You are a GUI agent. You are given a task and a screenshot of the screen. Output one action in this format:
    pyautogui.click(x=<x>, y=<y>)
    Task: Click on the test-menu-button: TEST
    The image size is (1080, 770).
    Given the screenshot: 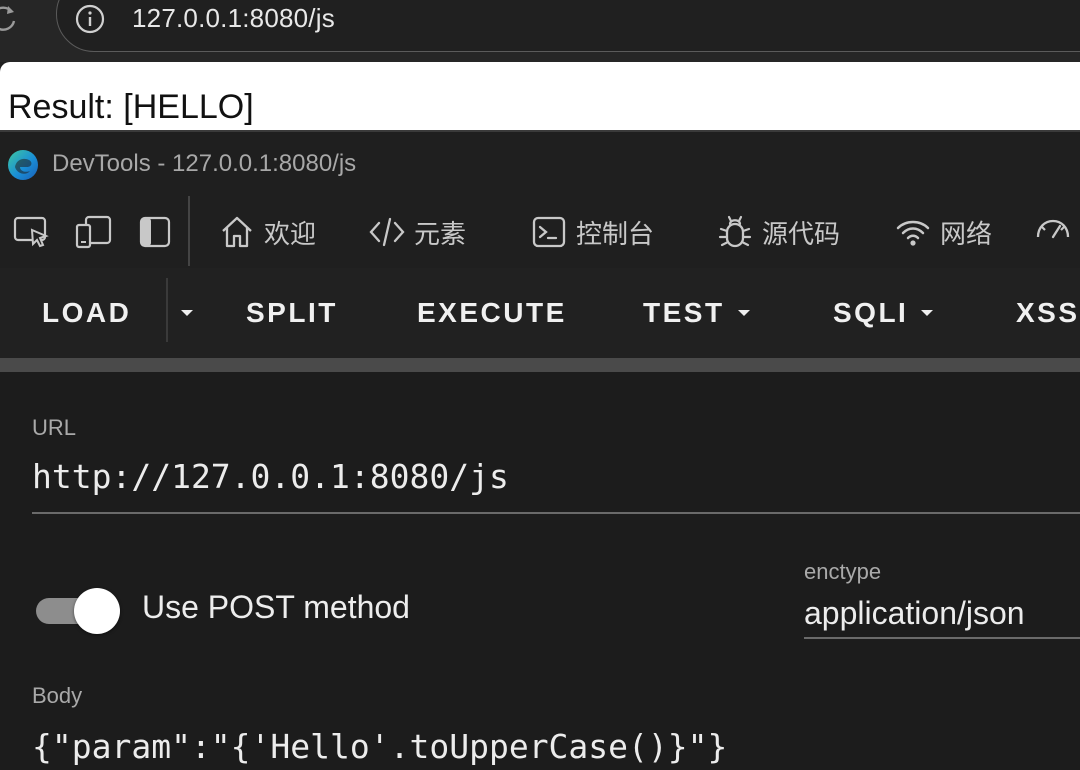 What is the action you would take?
    pyautogui.click(x=698, y=313)
    